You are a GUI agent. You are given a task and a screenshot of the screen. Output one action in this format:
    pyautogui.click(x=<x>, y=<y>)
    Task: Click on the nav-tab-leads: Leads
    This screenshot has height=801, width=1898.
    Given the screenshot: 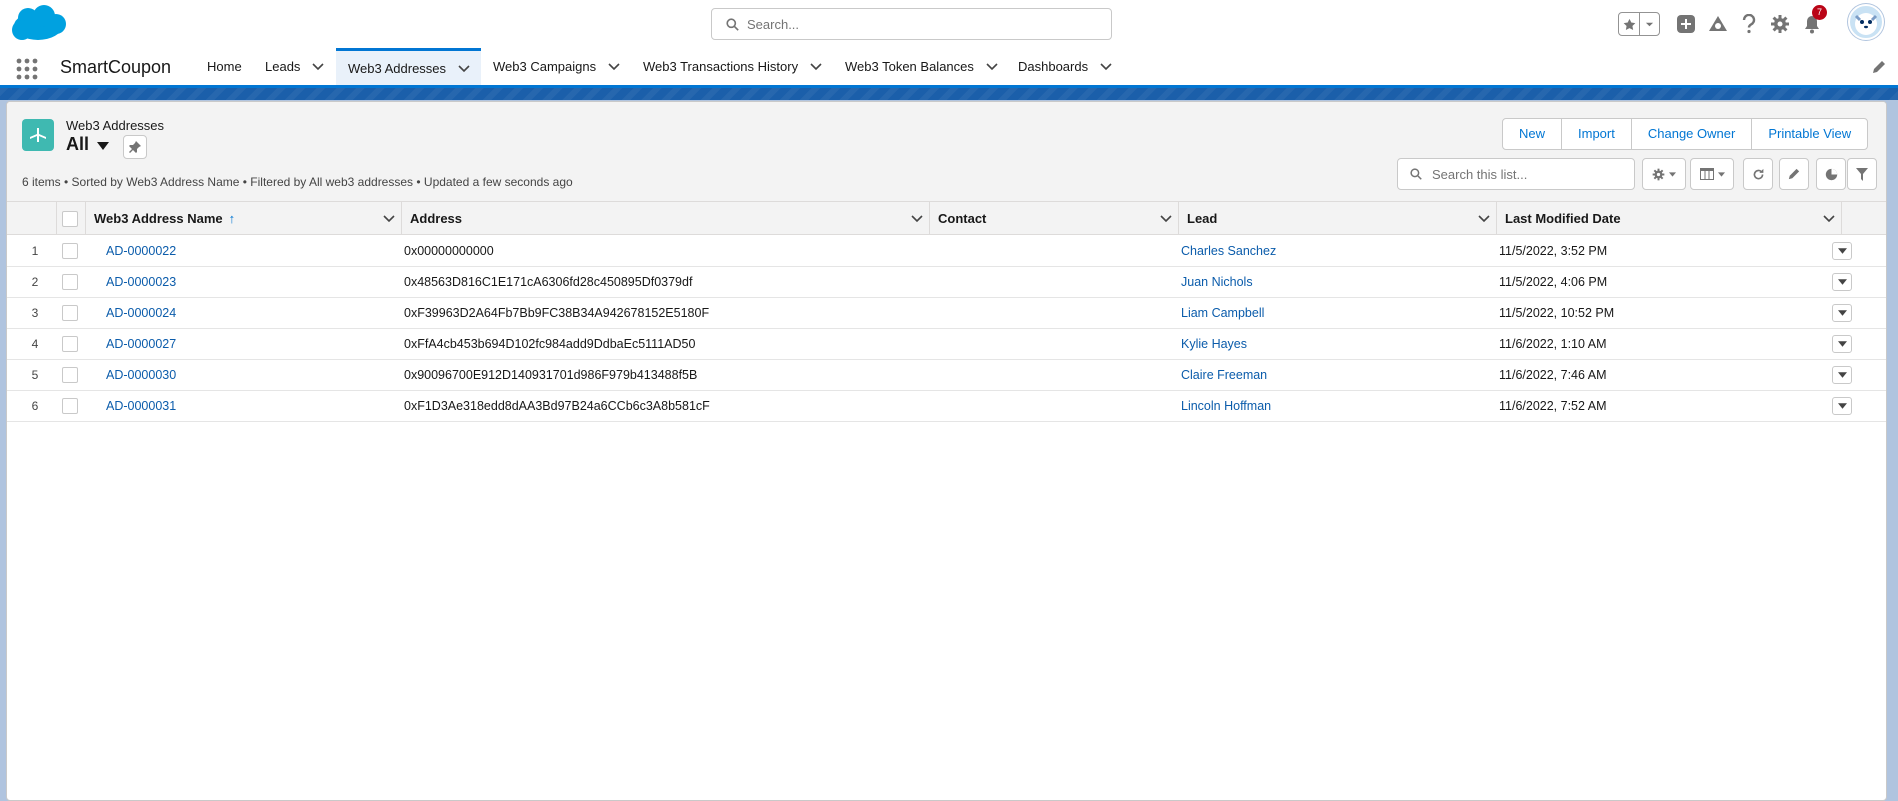 What is the action you would take?
    pyautogui.click(x=293, y=66)
    